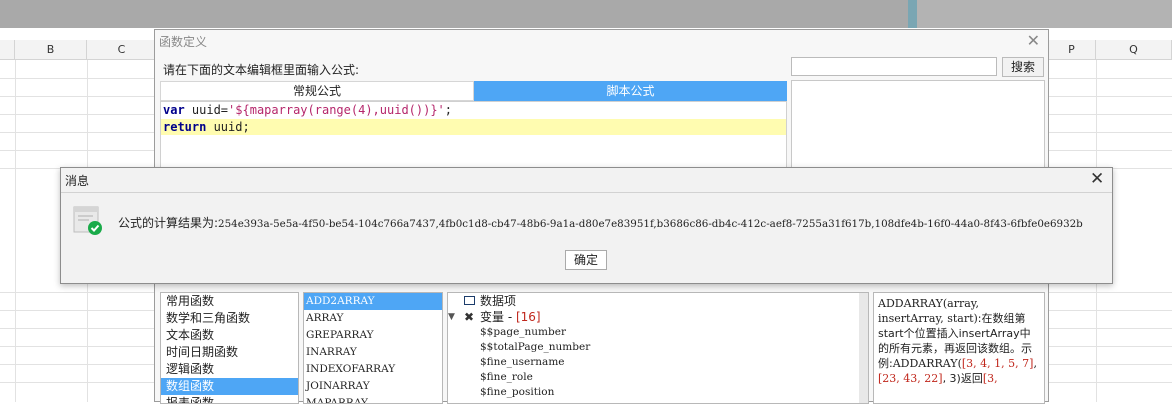  Describe the element at coordinates (894, 66) in the screenshot. I see `function-search-input` at that location.